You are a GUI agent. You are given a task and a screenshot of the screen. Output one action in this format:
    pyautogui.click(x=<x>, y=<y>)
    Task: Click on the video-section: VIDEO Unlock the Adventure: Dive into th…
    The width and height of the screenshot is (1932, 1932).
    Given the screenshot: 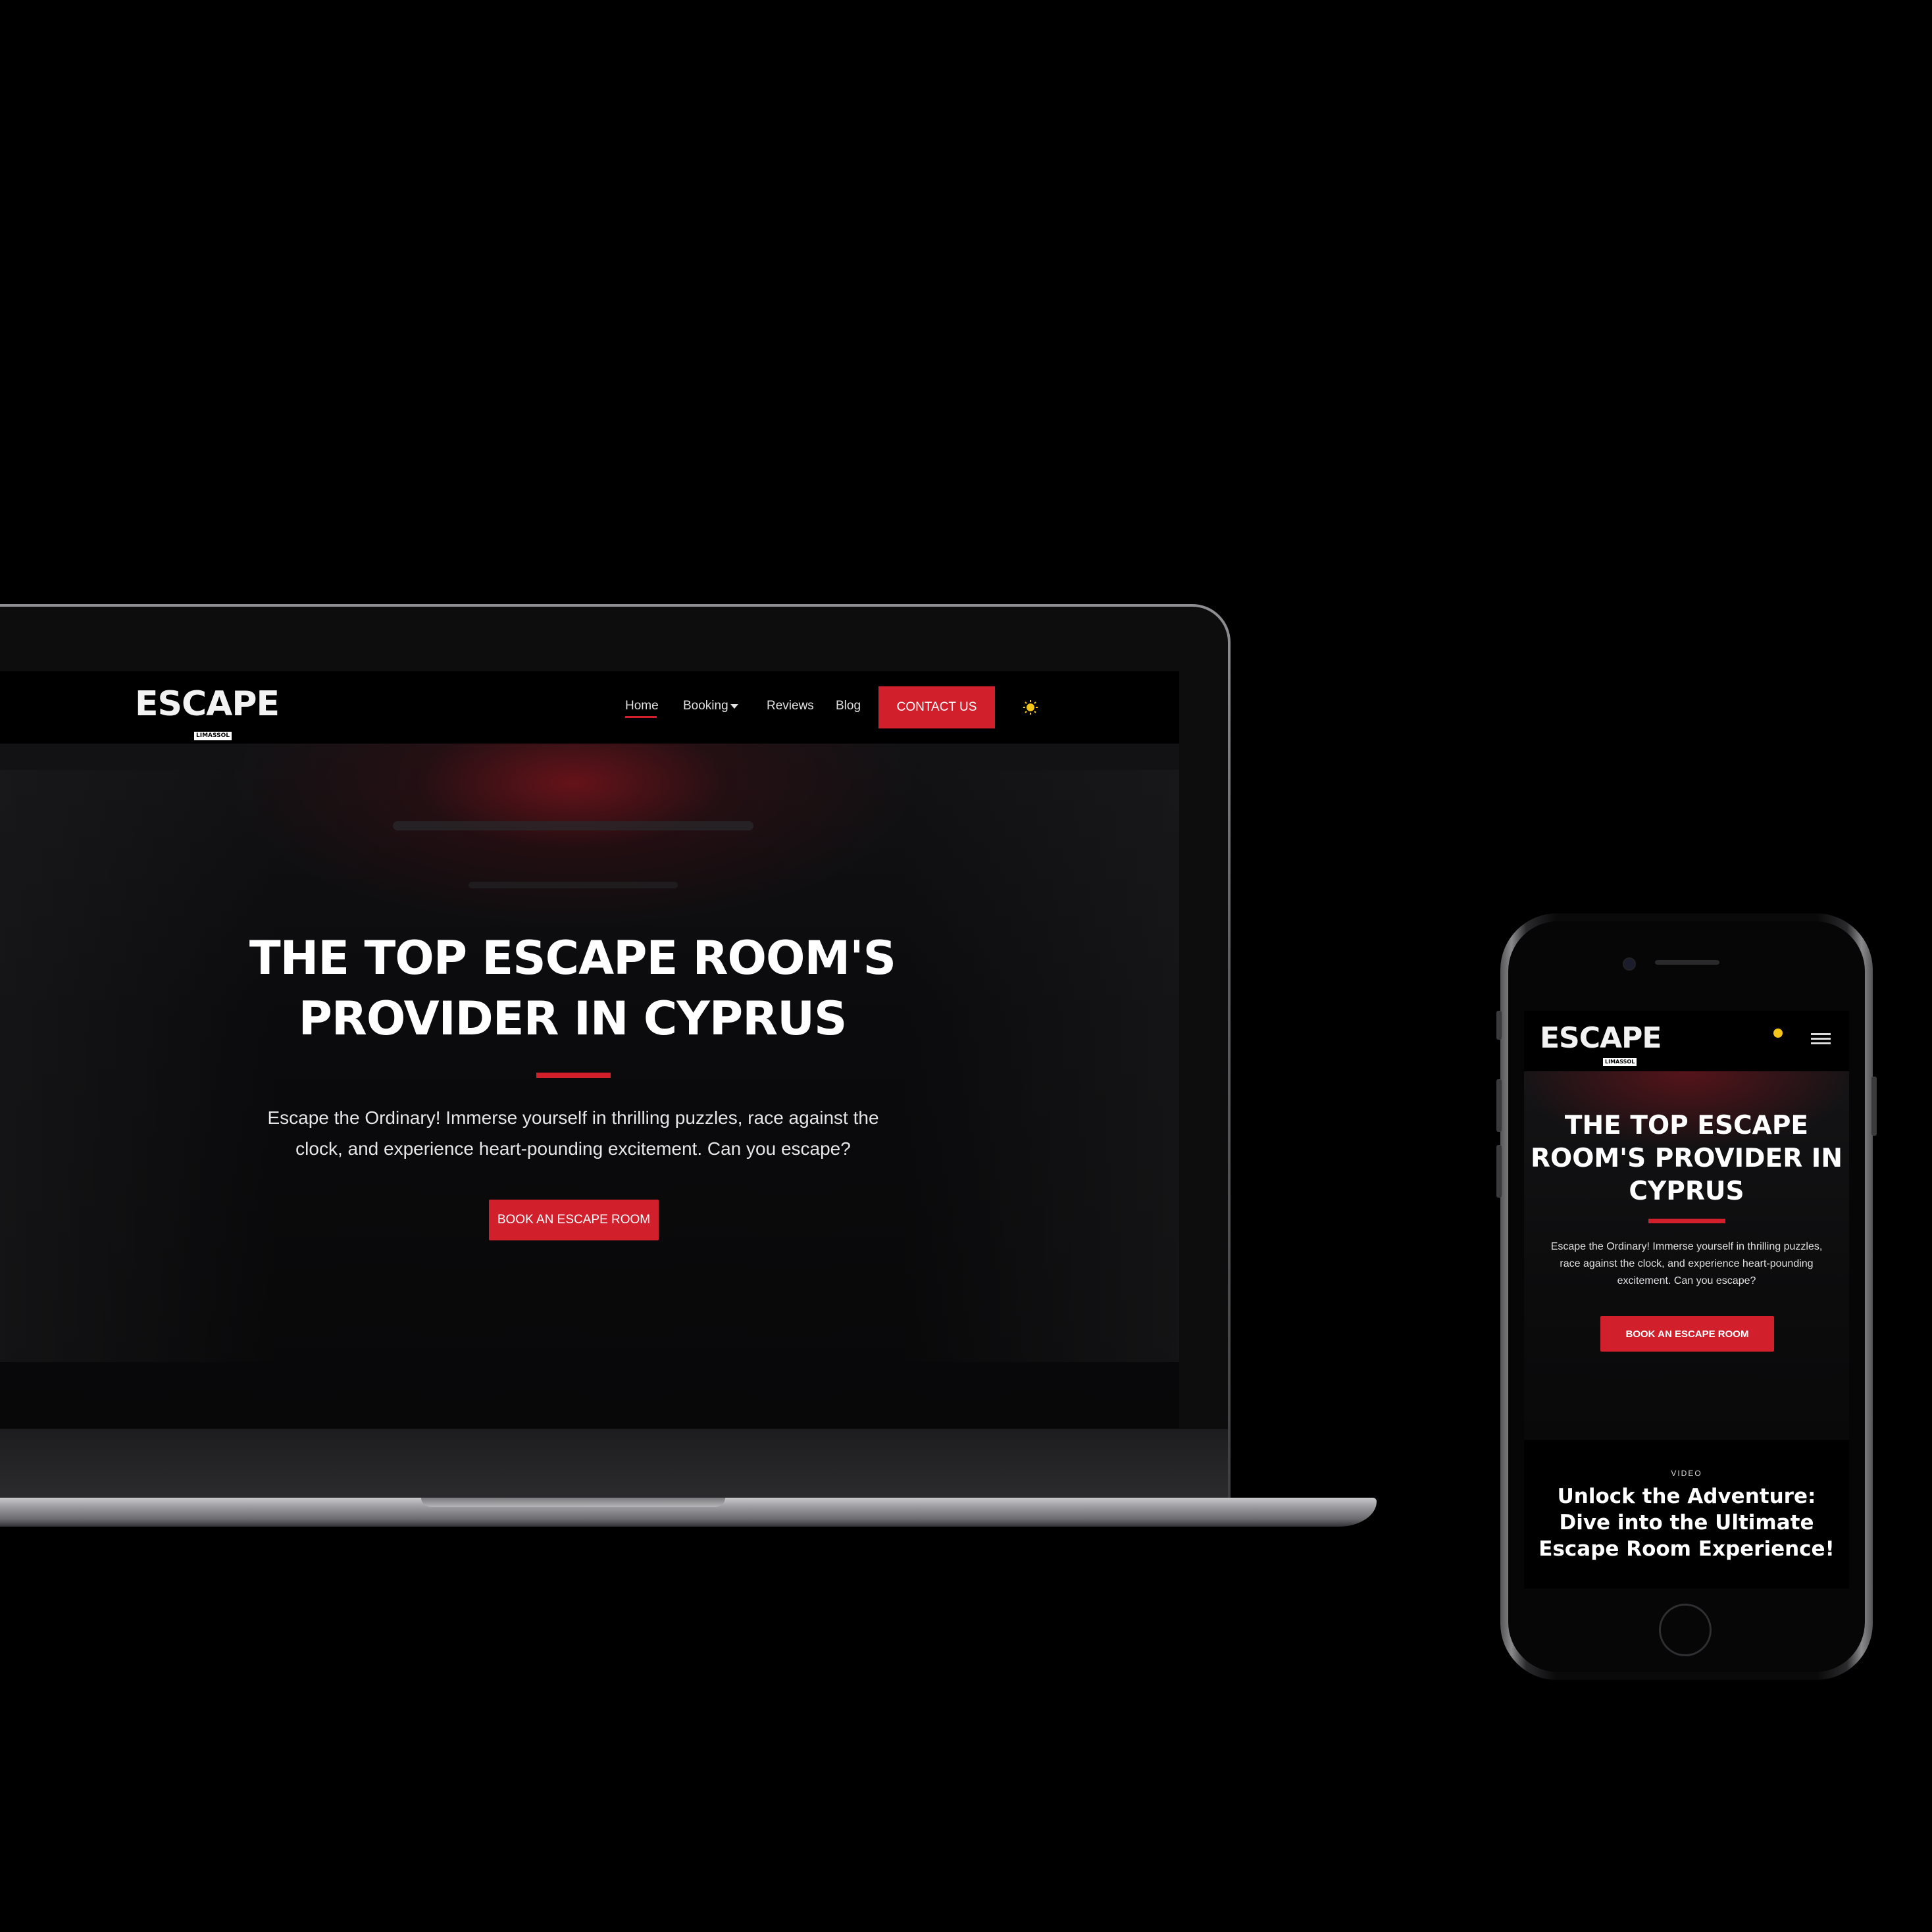 What is the action you would take?
    pyautogui.click(x=1687, y=1514)
    